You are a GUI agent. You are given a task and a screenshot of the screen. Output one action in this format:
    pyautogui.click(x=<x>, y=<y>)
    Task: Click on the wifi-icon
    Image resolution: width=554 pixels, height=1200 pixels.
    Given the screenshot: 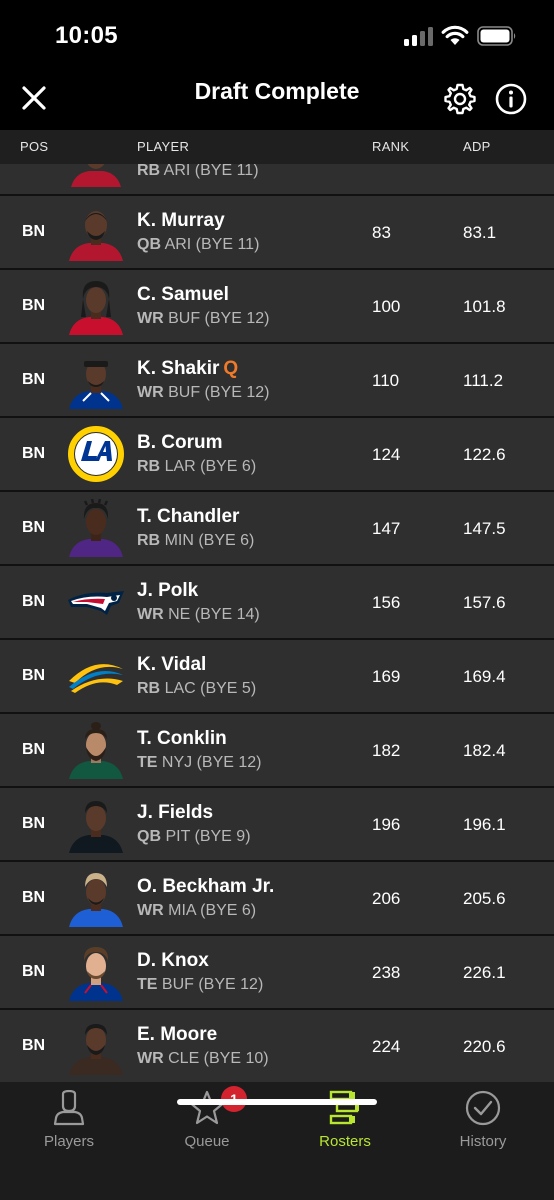 What is the action you would take?
    pyautogui.click(x=455, y=35)
    